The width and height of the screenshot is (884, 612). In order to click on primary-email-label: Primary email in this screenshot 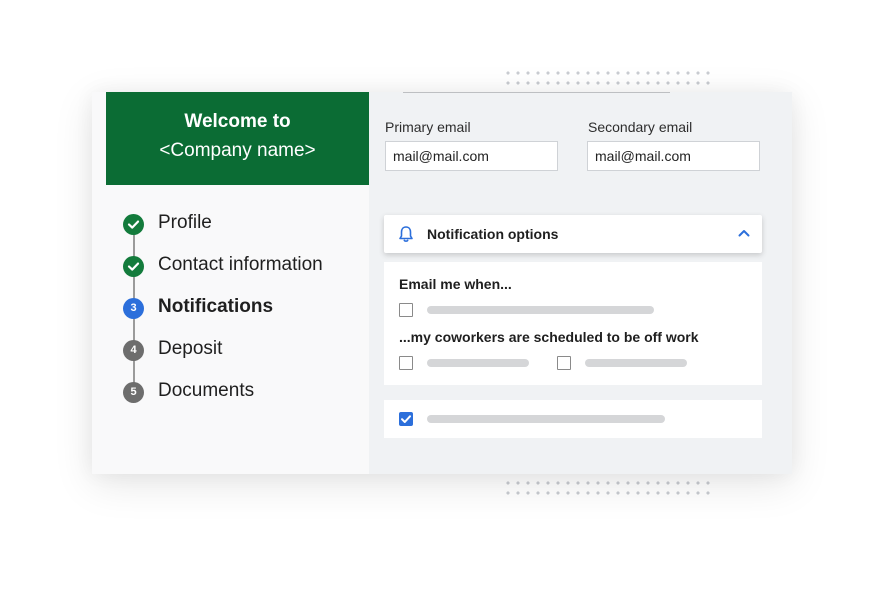, I will do `click(428, 127)`.